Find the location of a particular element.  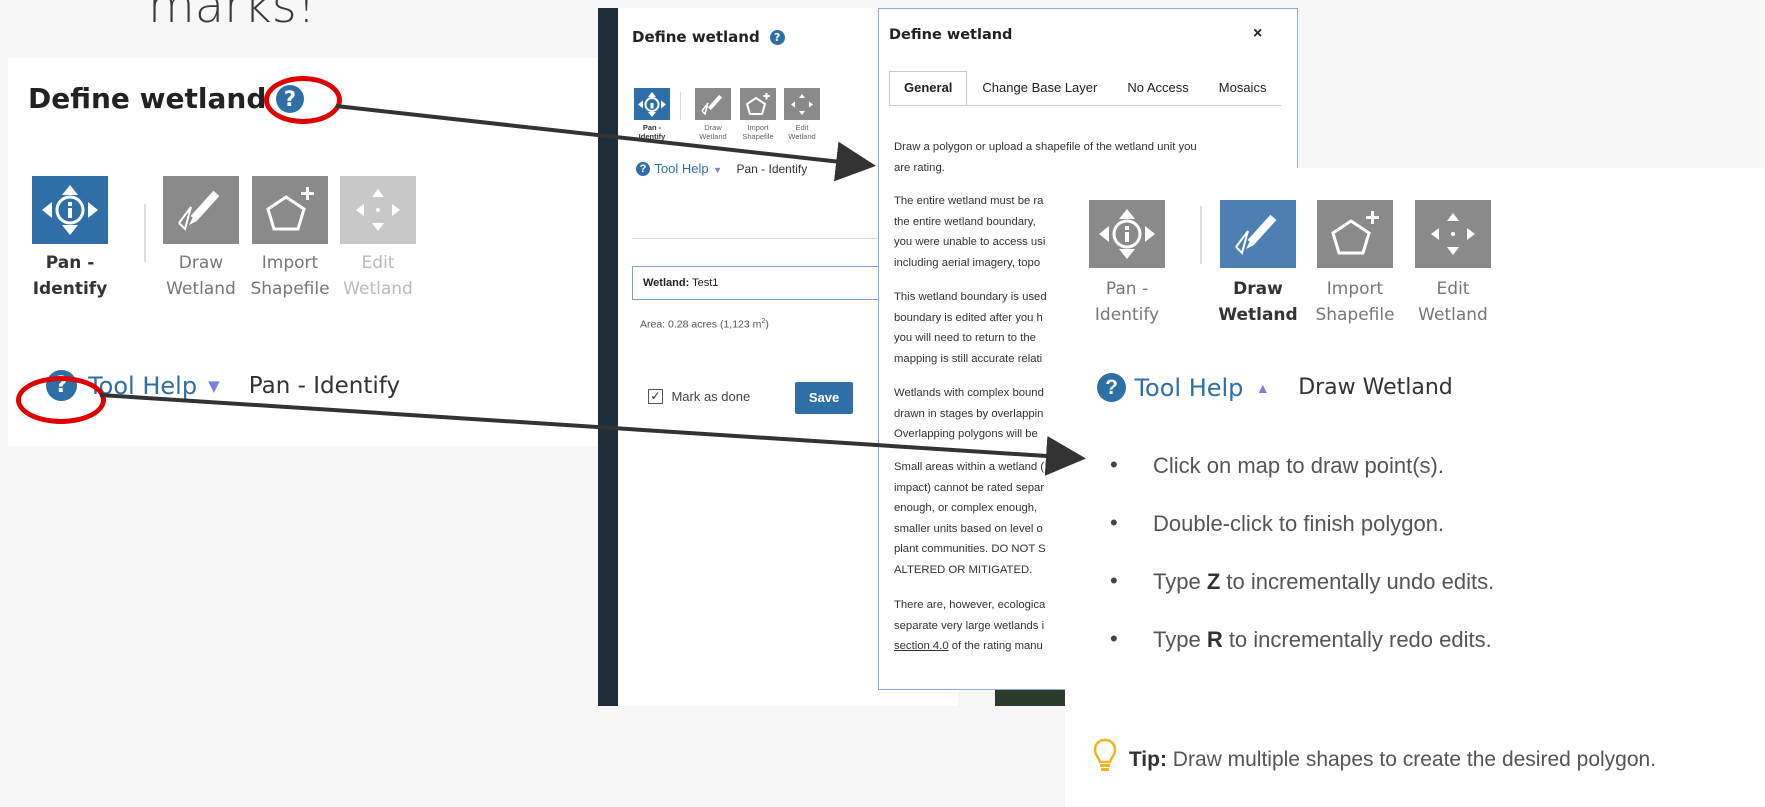

tab-mosaics: Mosaics is located at coordinates (1243, 88).